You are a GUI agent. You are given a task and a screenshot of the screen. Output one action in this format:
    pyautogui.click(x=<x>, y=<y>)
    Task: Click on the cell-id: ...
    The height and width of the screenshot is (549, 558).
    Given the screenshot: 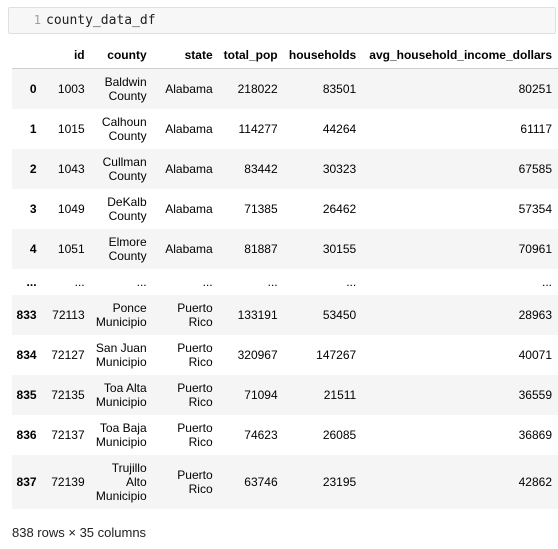 What is the action you would take?
    pyautogui.click(x=79, y=281)
    